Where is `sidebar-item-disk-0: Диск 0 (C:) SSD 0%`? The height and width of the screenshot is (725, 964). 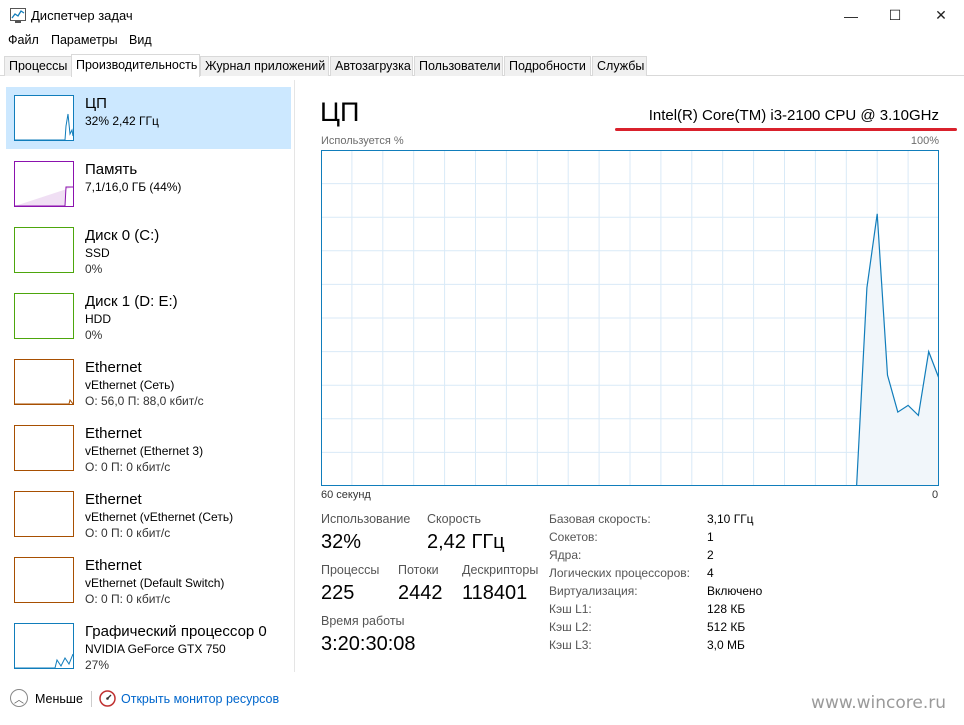 sidebar-item-disk-0: Диск 0 (C:) SSD 0% is located at coordinates (148, 250).